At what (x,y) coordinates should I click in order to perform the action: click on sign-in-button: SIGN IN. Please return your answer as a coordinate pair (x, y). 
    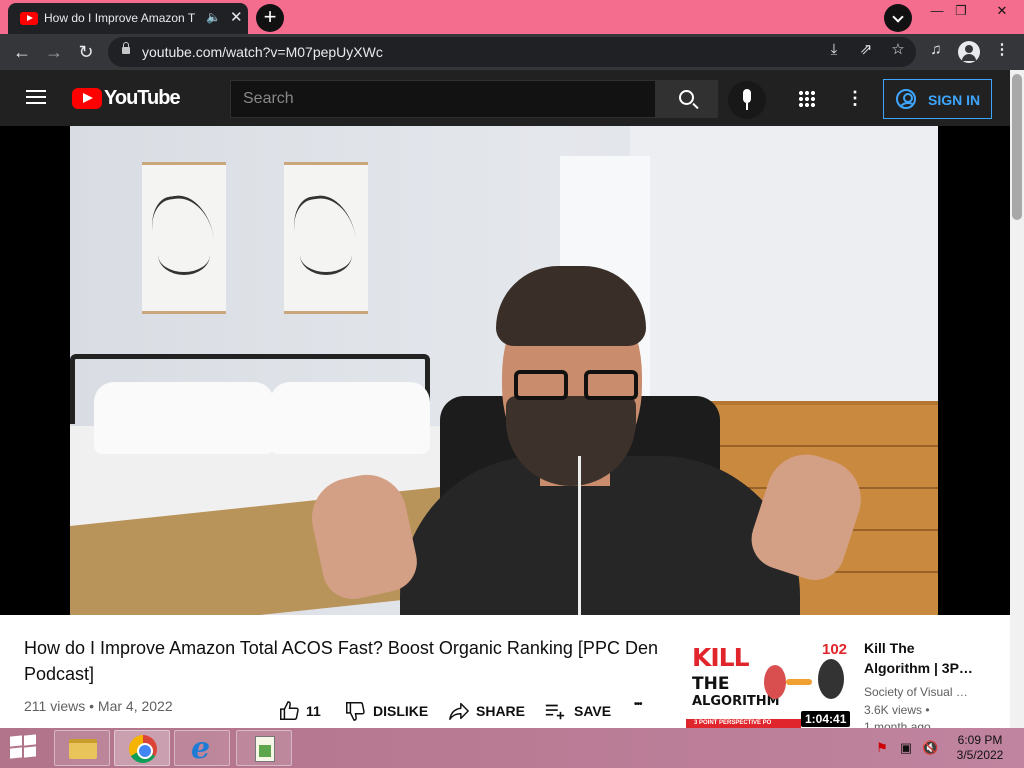
    Looking at the image, I should click on (937, 99).